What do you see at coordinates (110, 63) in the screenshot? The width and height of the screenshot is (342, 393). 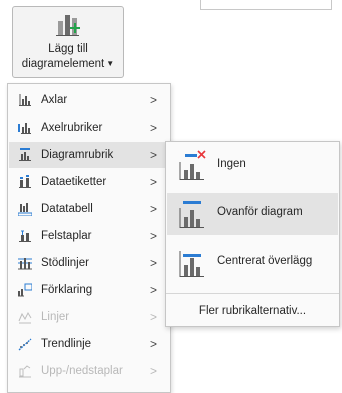 I see `chevron-down-icon: ▼` at bounding box center [110, 63].